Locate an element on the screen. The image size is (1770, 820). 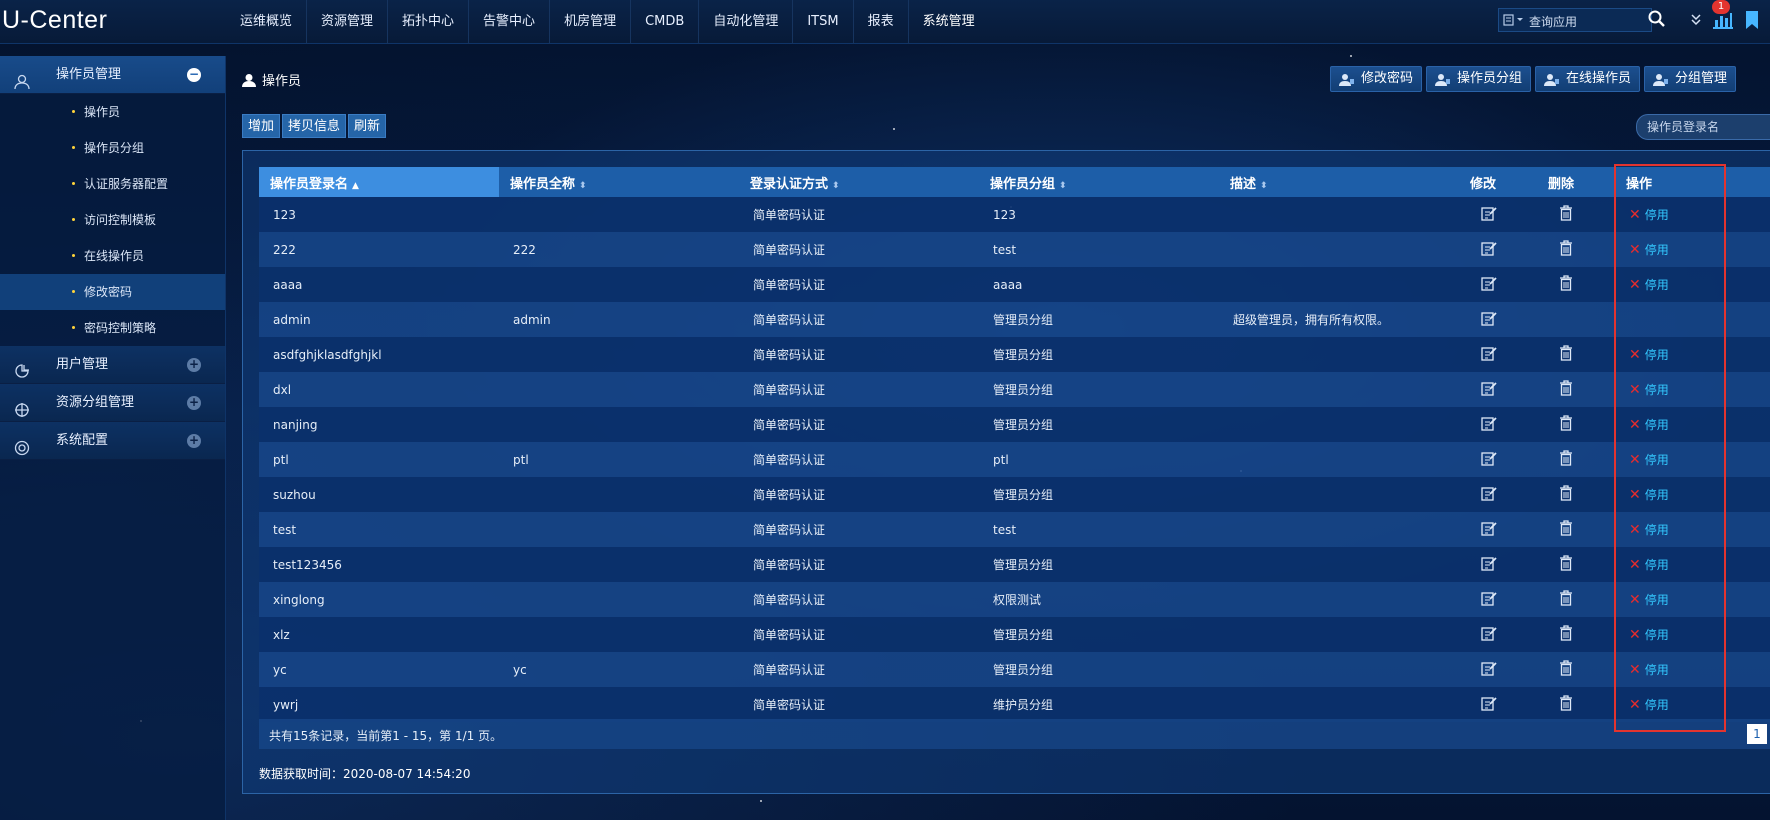
login-name-link: dxl is located at coordinates (379, 389).